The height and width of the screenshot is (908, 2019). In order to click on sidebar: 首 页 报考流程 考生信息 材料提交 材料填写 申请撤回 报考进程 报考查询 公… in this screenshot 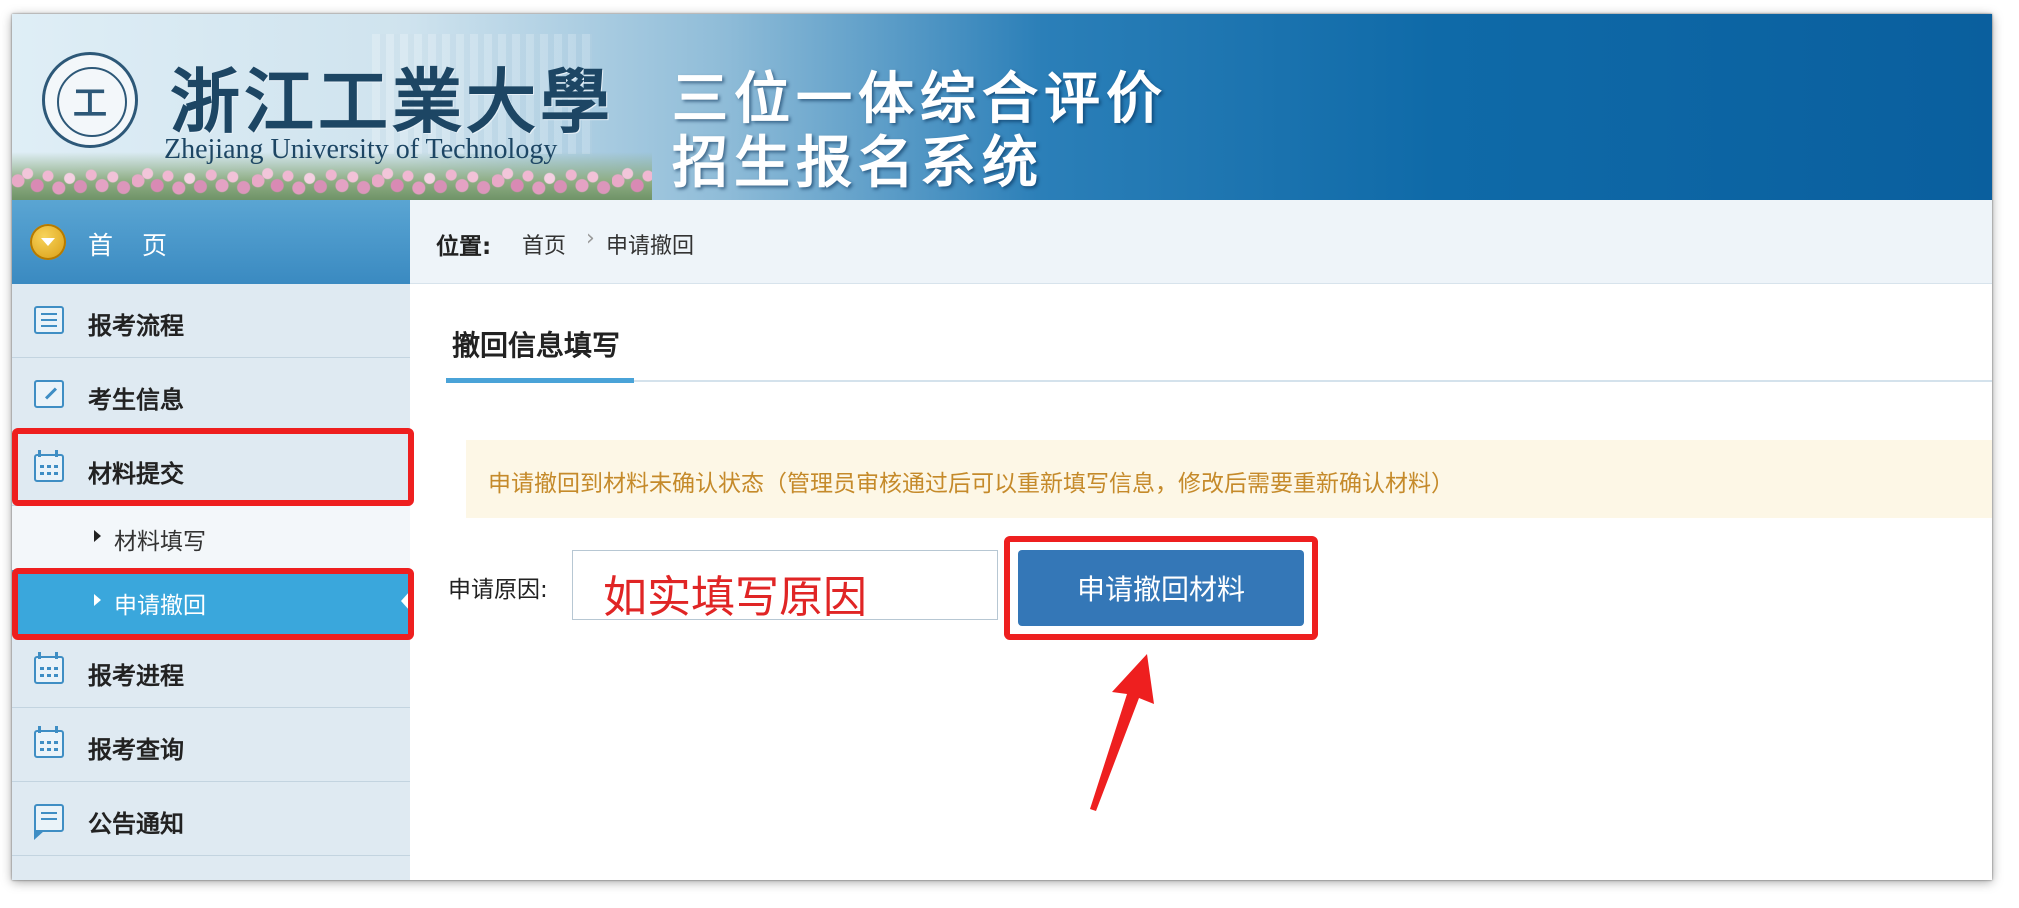, I will do `click(211, 540)`.